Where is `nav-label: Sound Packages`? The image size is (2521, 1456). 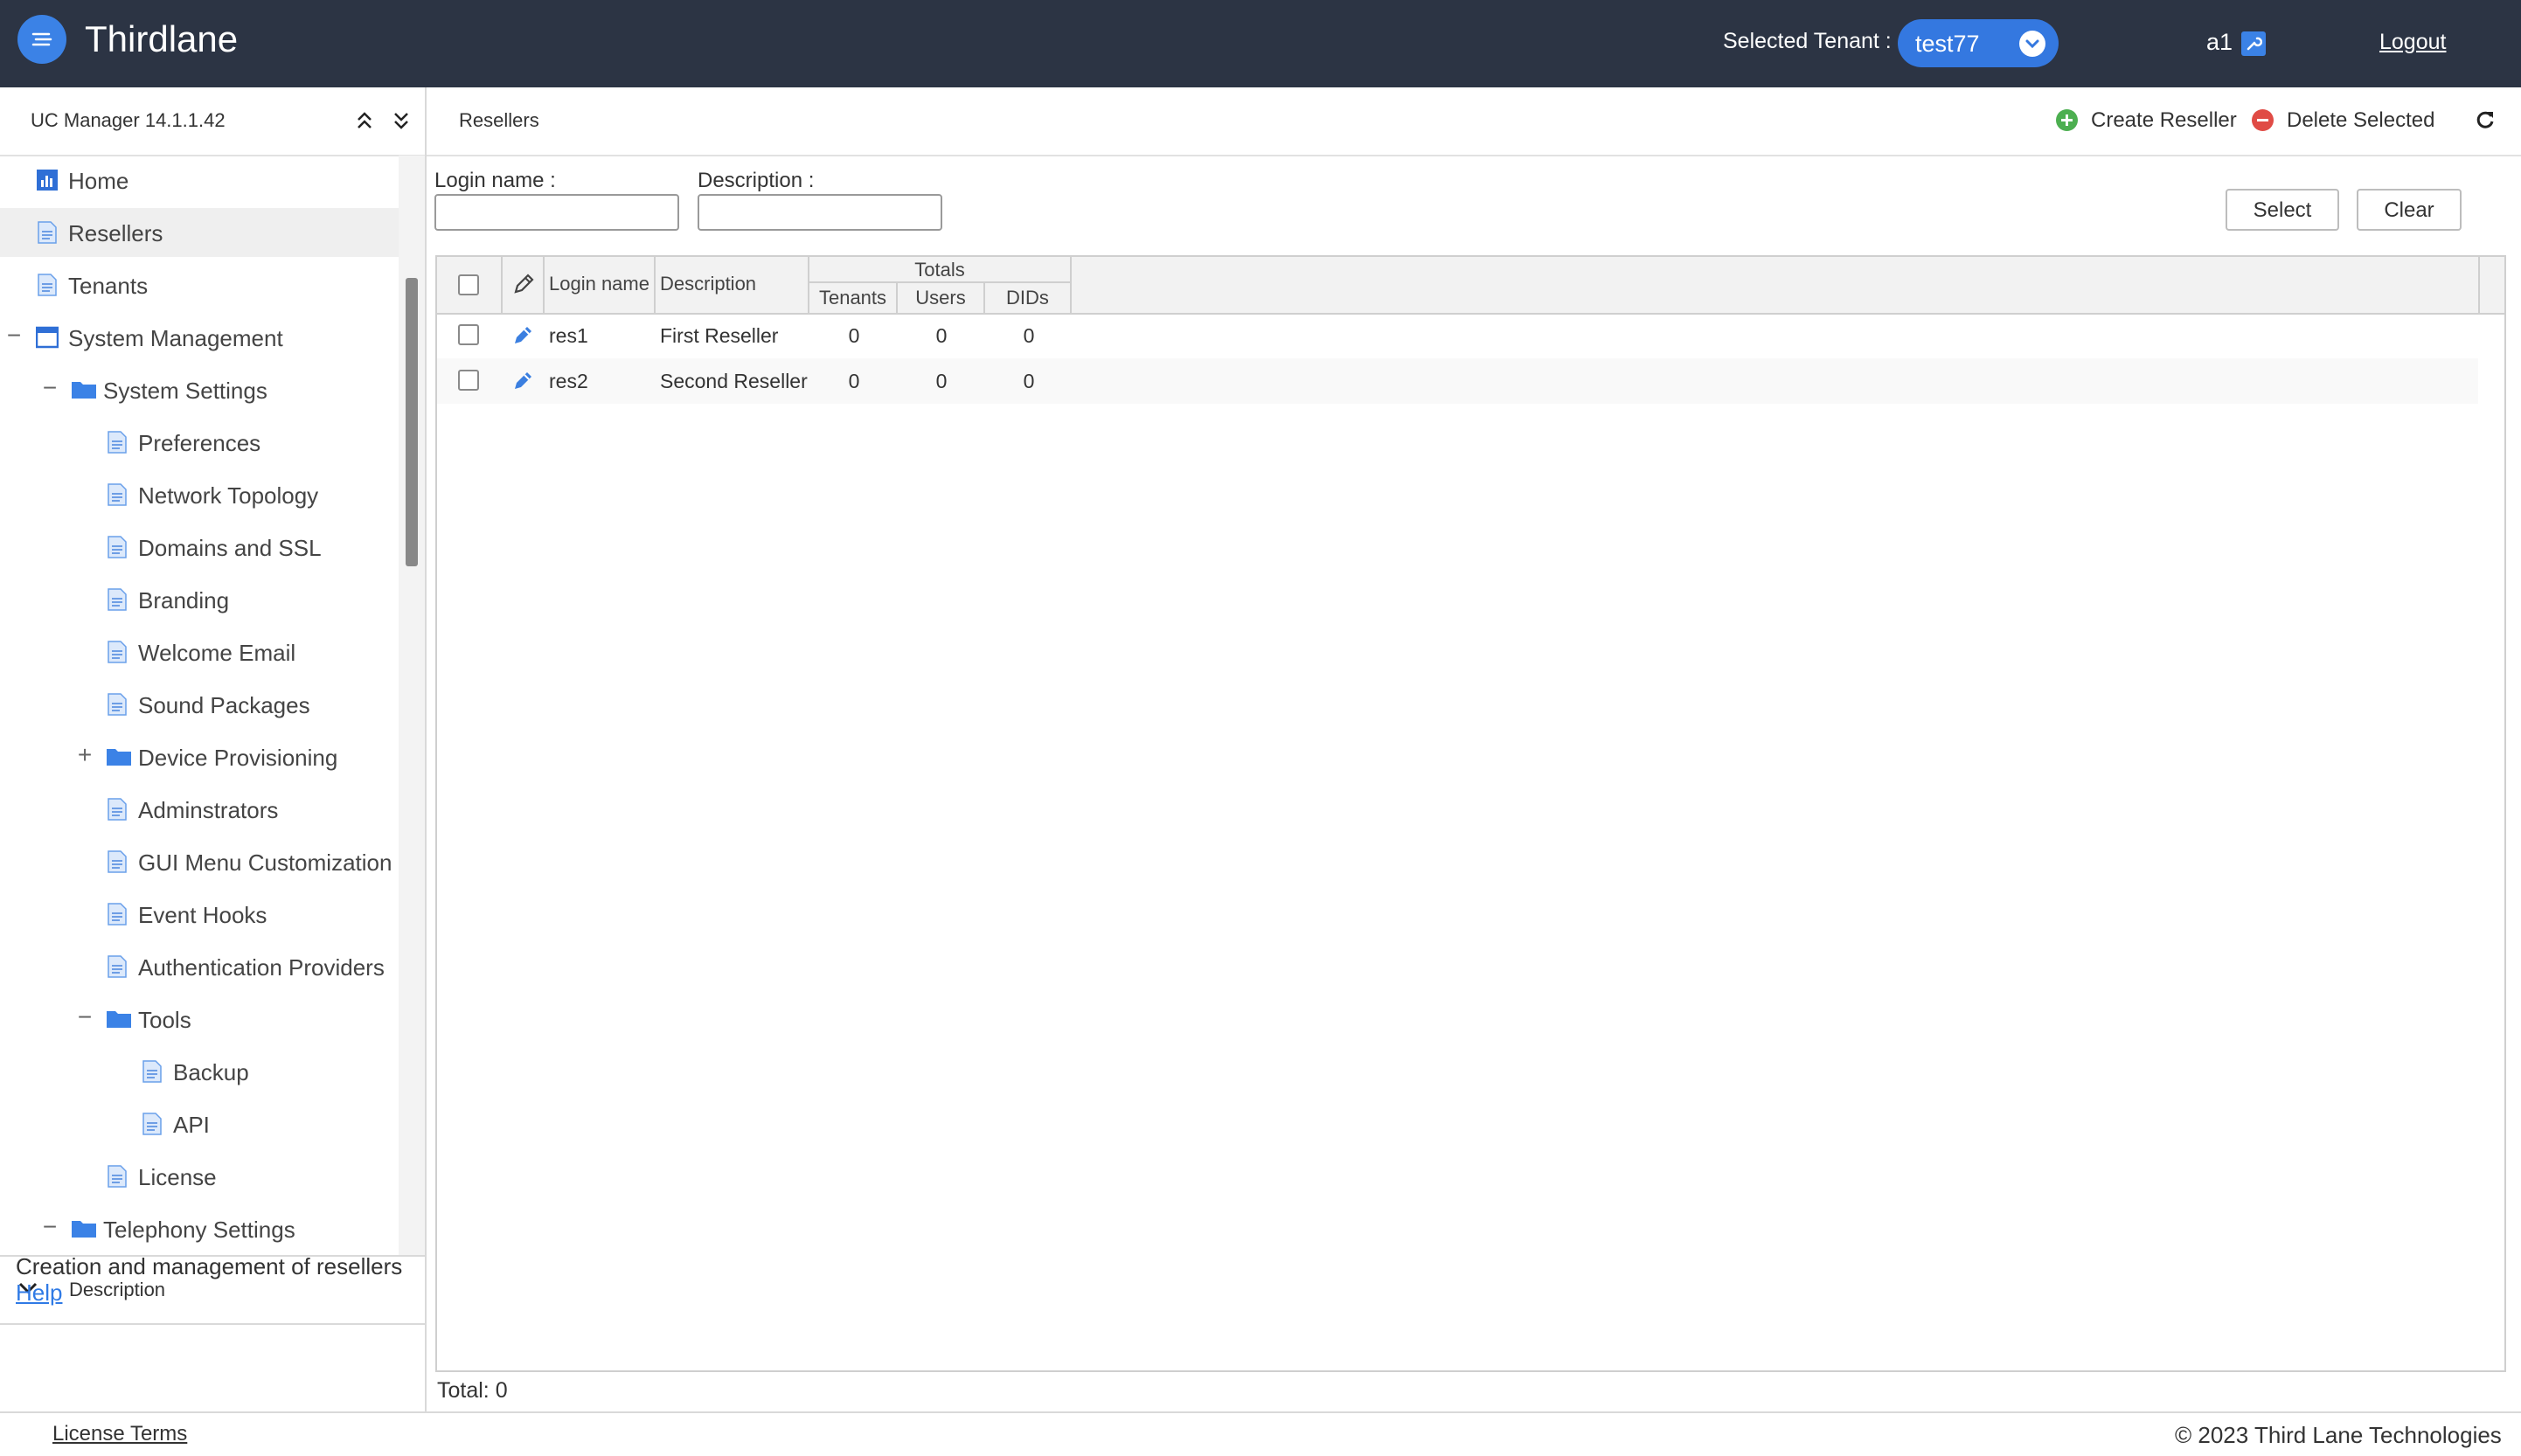 nav-label: Sound Packages is located at coordinates (224, 705).